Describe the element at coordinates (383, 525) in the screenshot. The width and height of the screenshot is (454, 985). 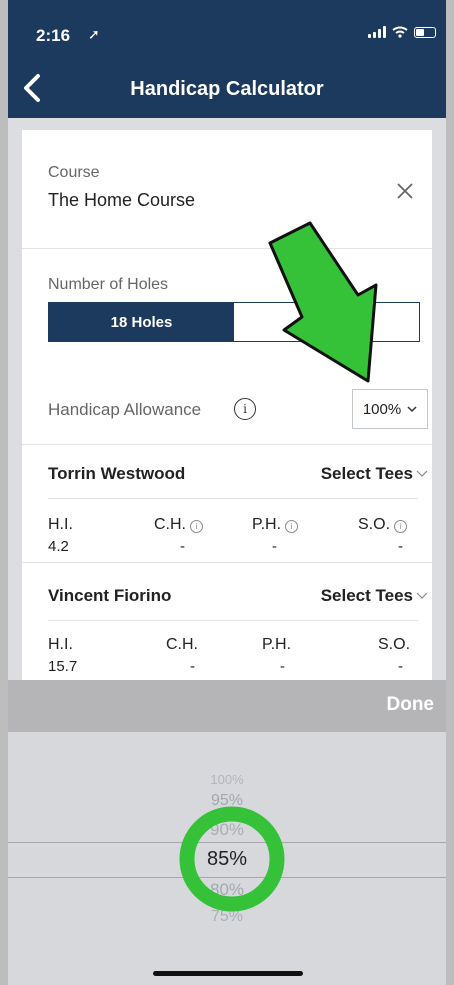
I see `so-label: S.O. i` at that location.